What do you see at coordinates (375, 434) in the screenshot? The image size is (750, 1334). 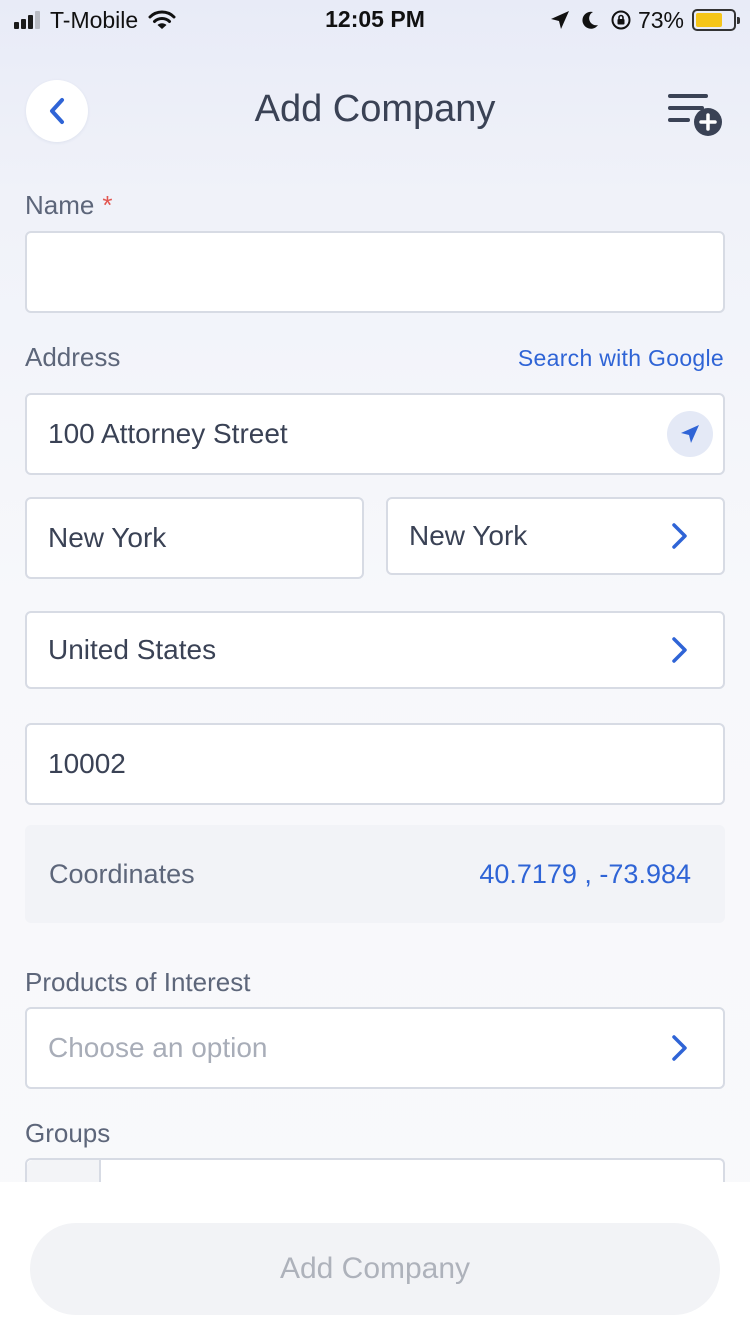 I see `street-input: 100 Attorney Street` at bounding box center [375, 434].